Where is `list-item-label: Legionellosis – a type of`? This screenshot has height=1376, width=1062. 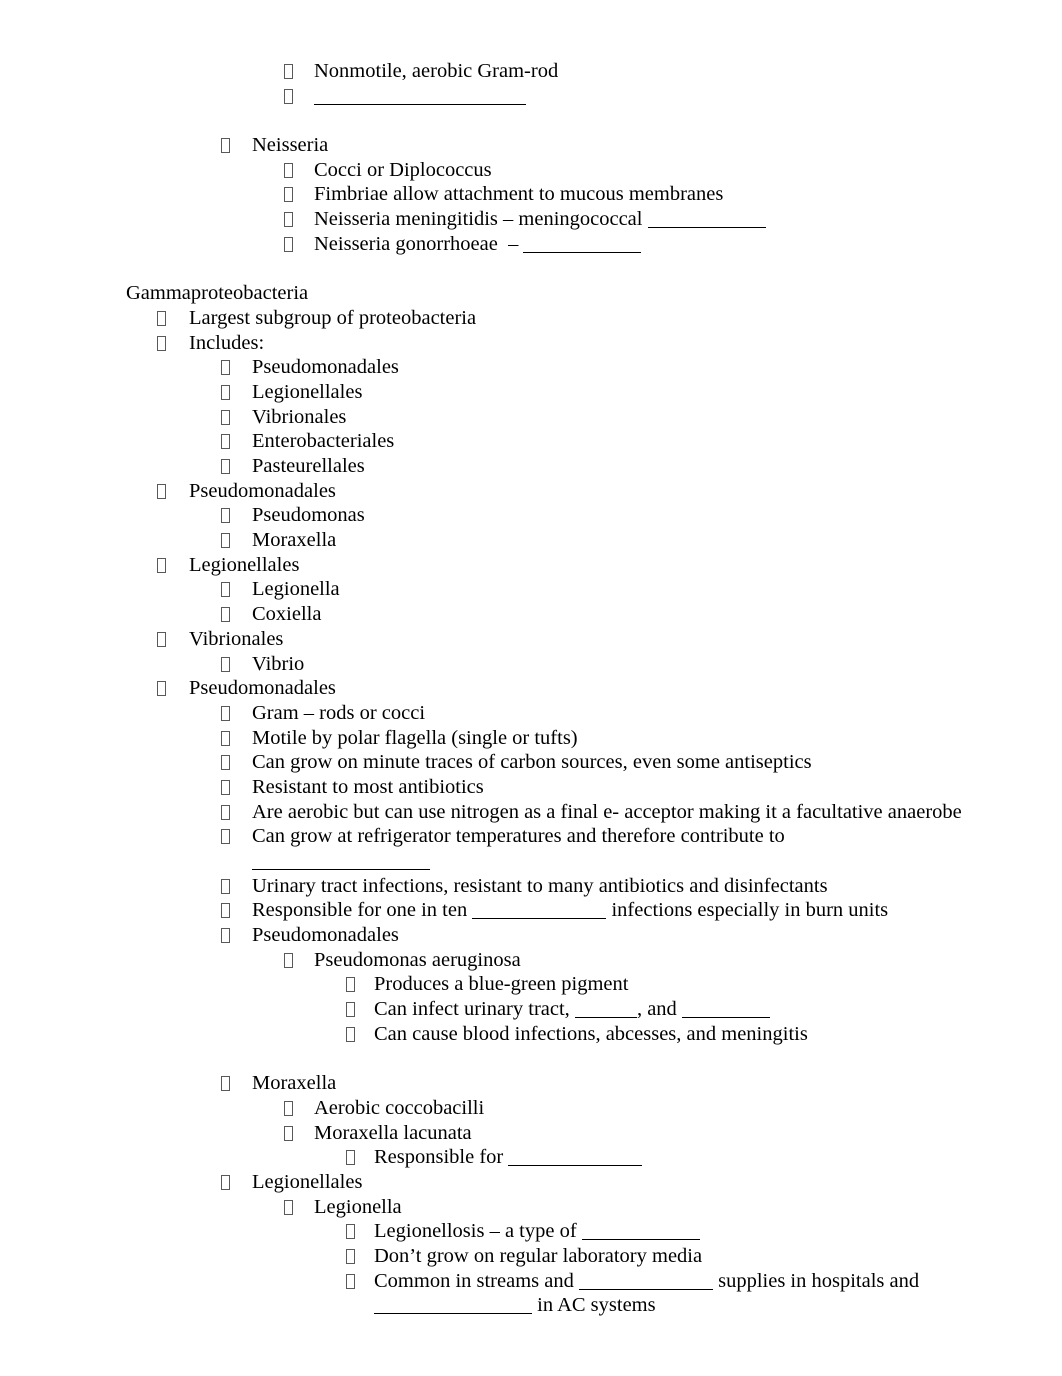 list-item-label: Legionellosis – a type of is located at coordinates (537, 1231).